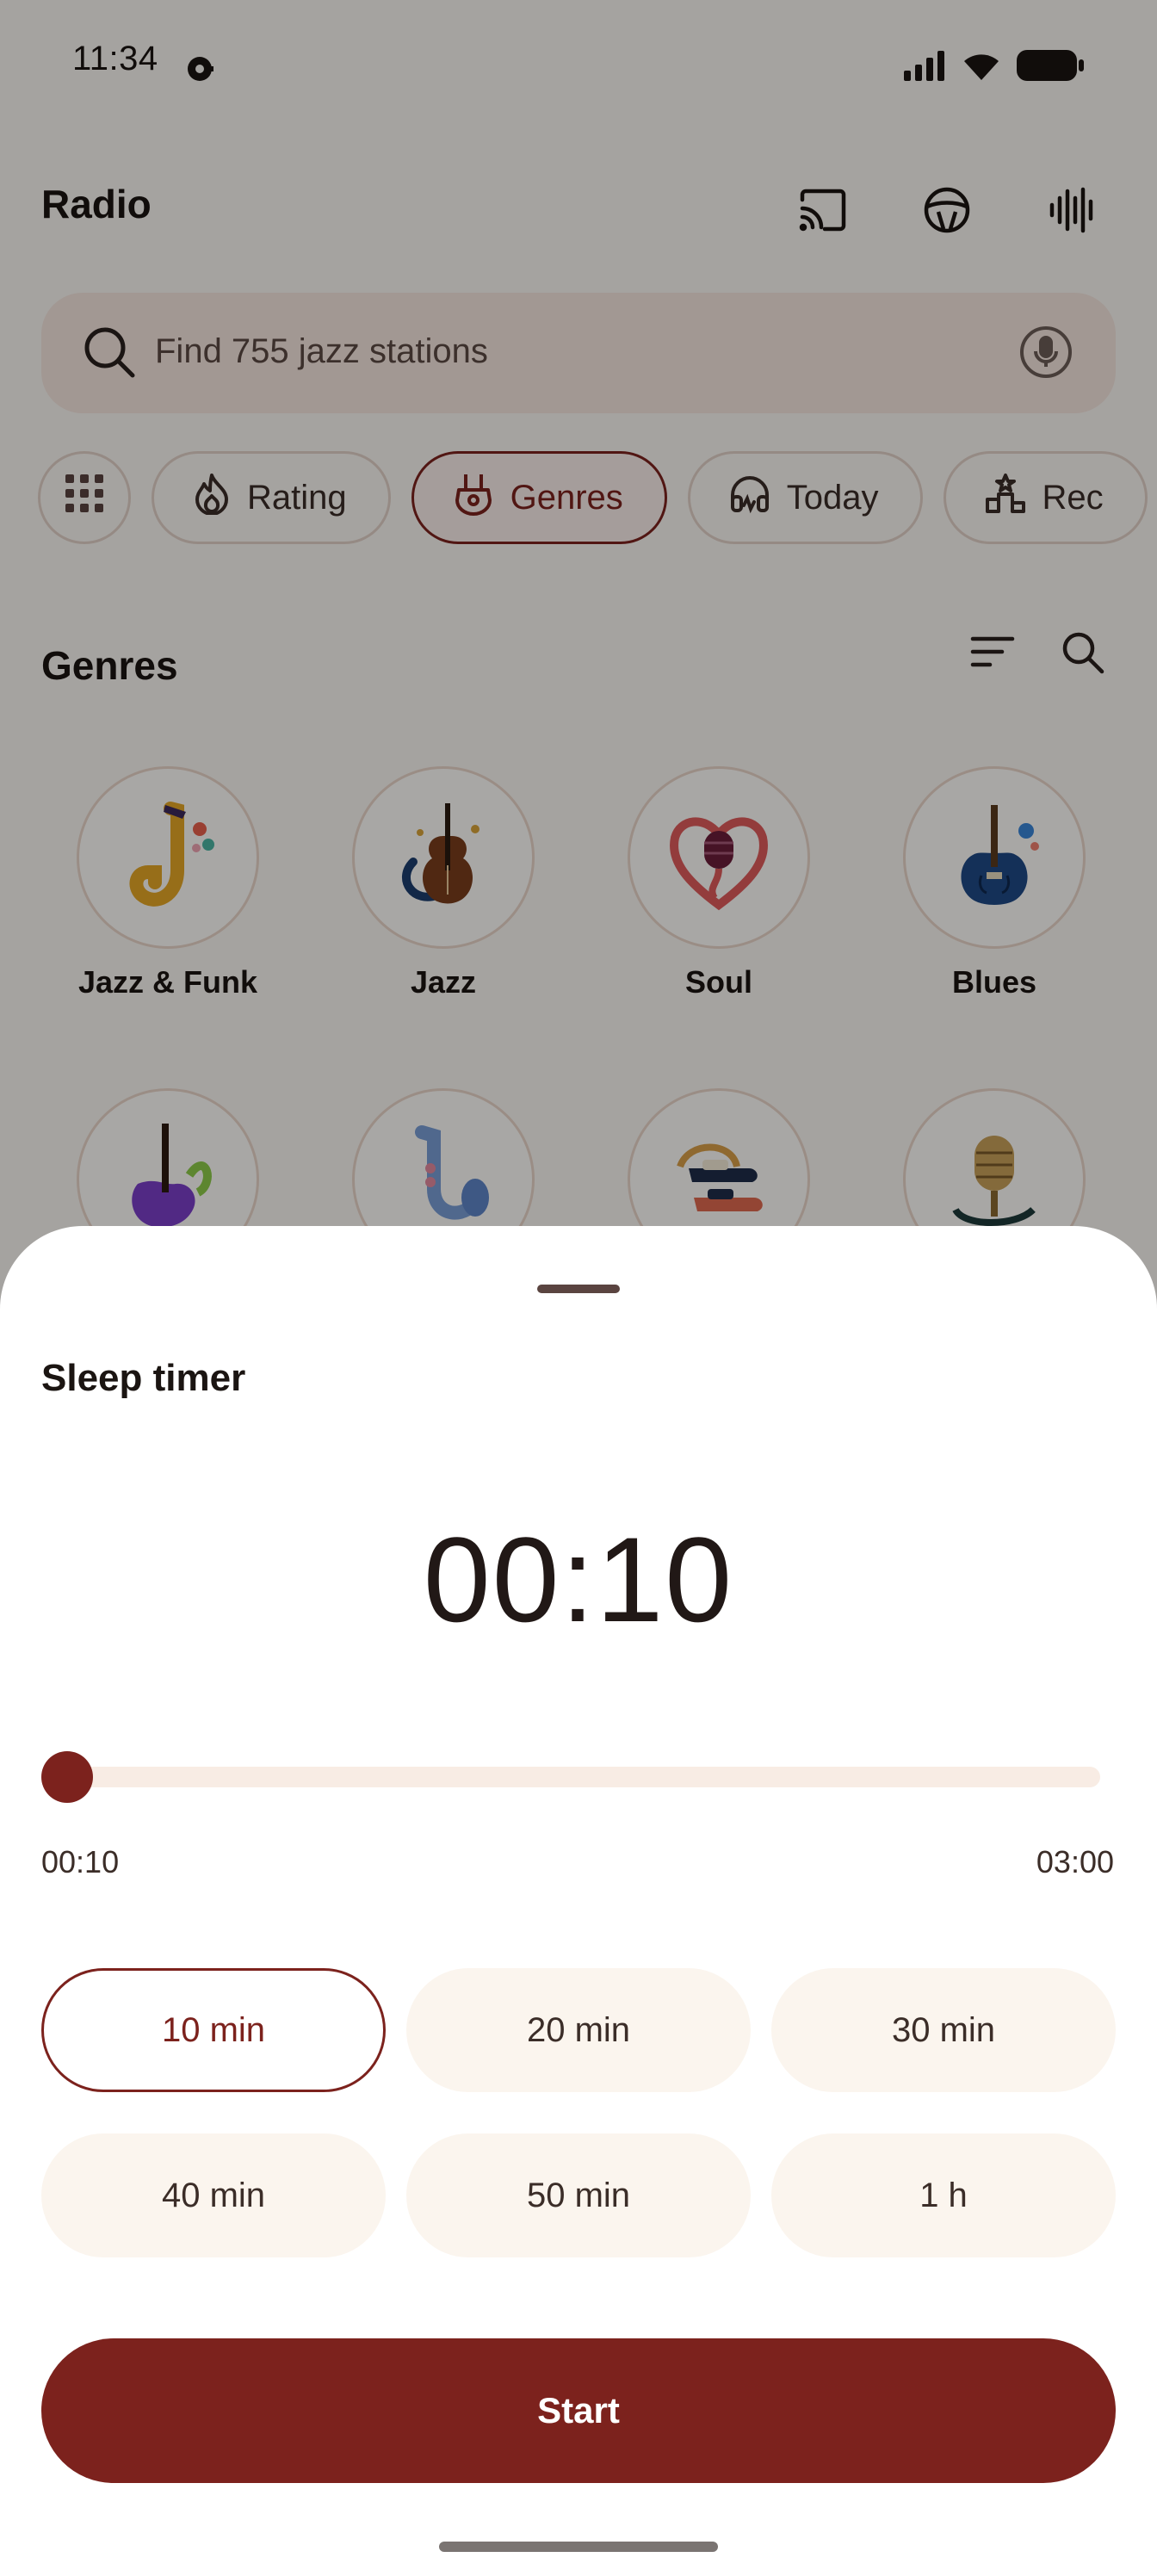 The image size is (1157, 2576). I want to click on home-indicator, so click(579, 2547).